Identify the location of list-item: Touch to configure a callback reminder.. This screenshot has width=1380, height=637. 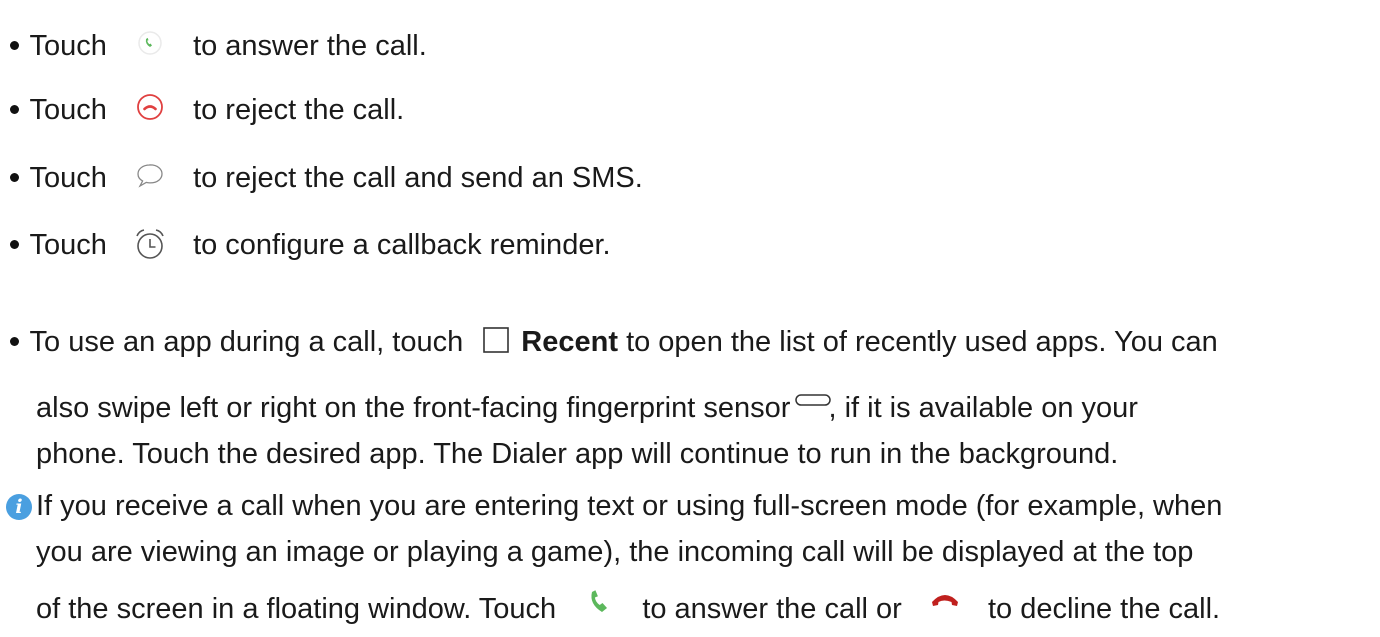
(305, 245).